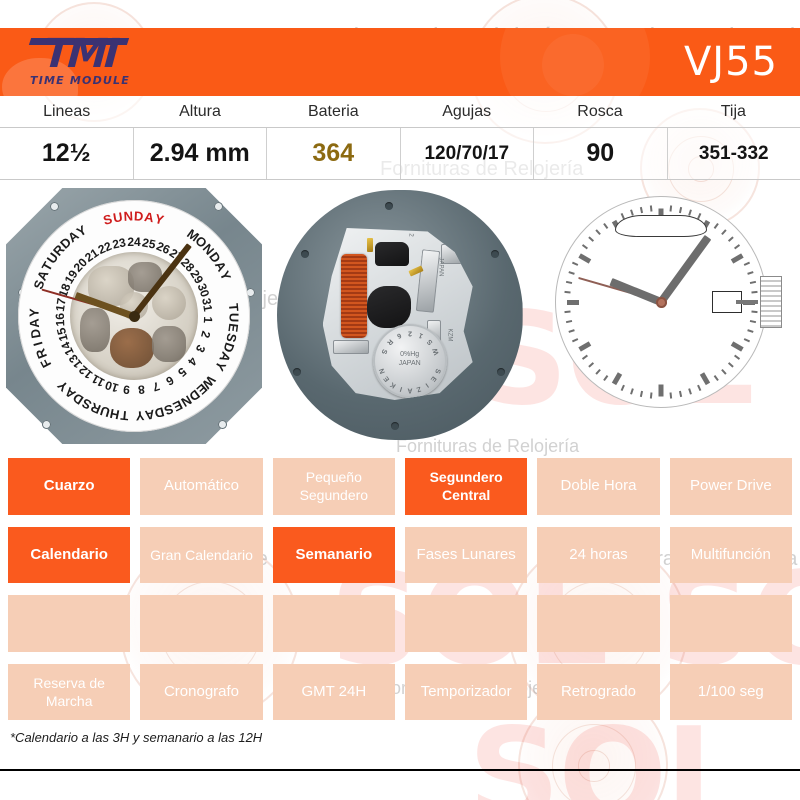 The width and height of the screenshot is (800, 800). Describe the element at coordinates (733, 111) in the screenshot. I see `spec-header-tija: Tija` at that location.